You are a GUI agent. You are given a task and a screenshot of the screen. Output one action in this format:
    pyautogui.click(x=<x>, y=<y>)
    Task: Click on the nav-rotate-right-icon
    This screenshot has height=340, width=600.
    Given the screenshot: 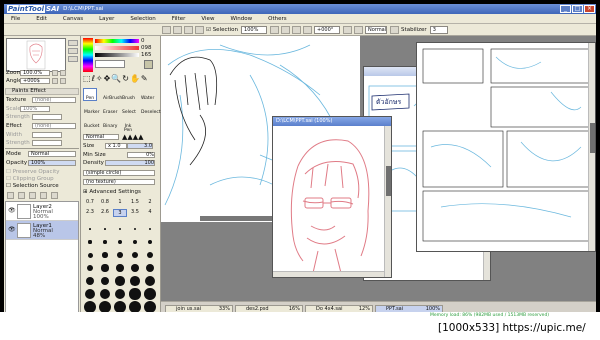 What is the action you would take?
    pyautogui.click(x=63, y=81)
    